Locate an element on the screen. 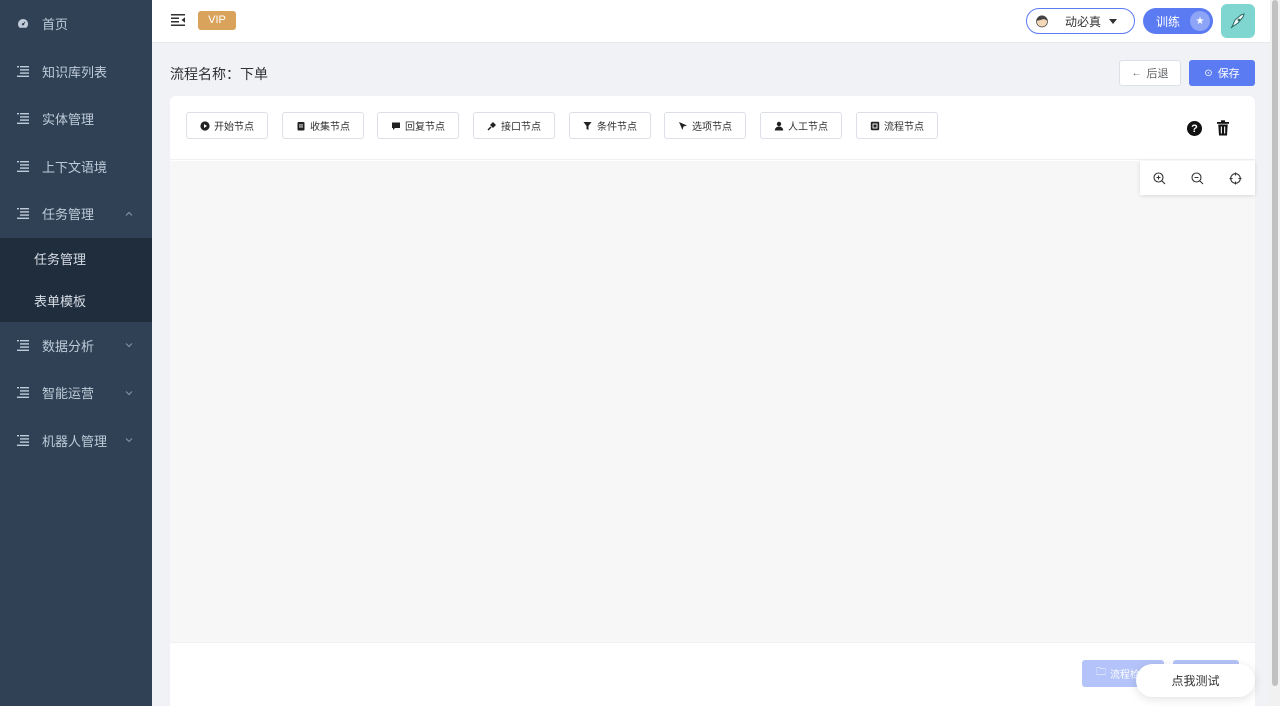  trash-icon is located at coordinates (1223, 128).